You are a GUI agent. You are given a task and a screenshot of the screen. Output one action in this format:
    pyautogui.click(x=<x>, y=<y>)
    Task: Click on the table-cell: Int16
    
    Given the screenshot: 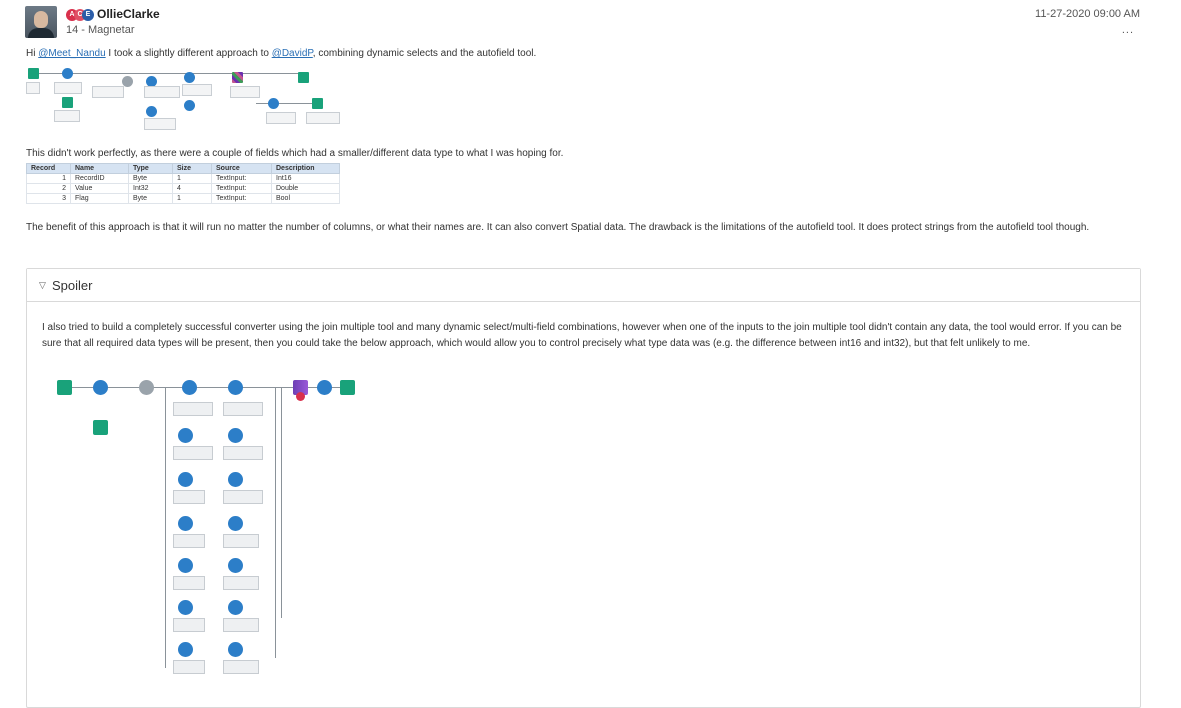 What is the action you would take?
    pyautogui.click(x=305, y=178)
    